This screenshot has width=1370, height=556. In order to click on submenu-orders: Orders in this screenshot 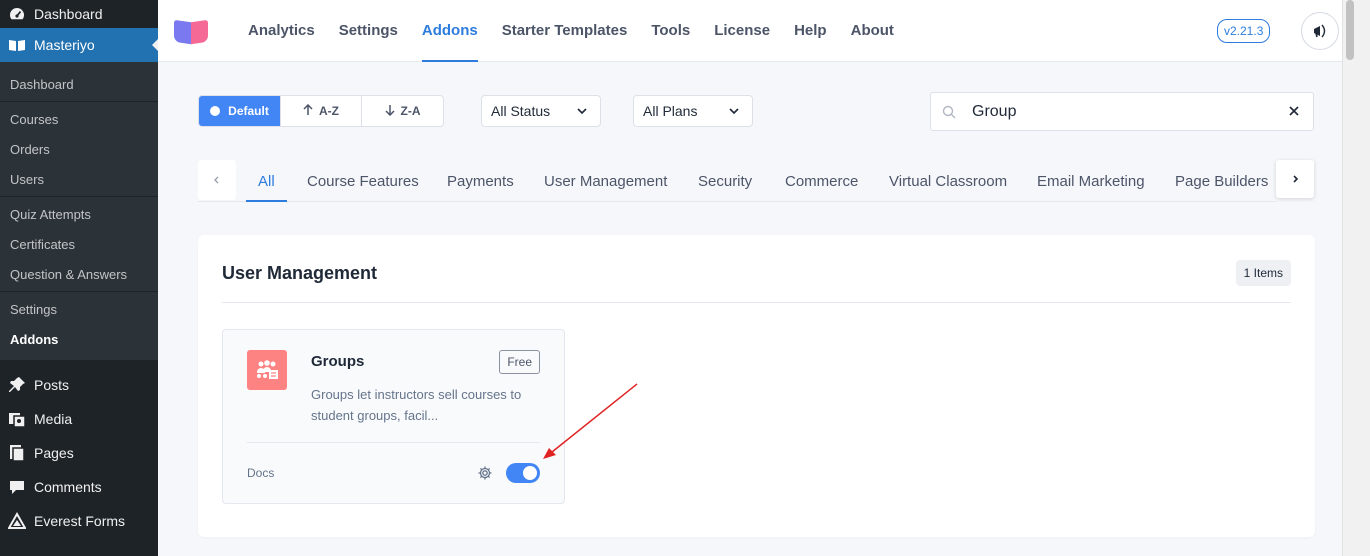, I will do `click(79, 149)`.